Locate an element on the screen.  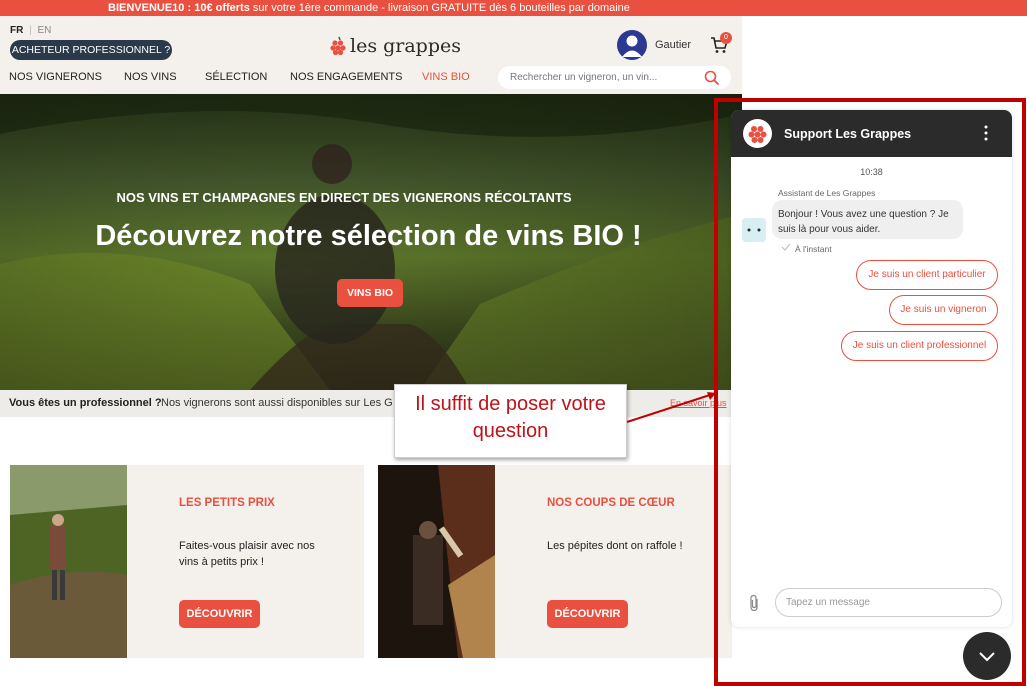
nav-item-vins-bio: VINS BIO is located at coordinates (446, 77).